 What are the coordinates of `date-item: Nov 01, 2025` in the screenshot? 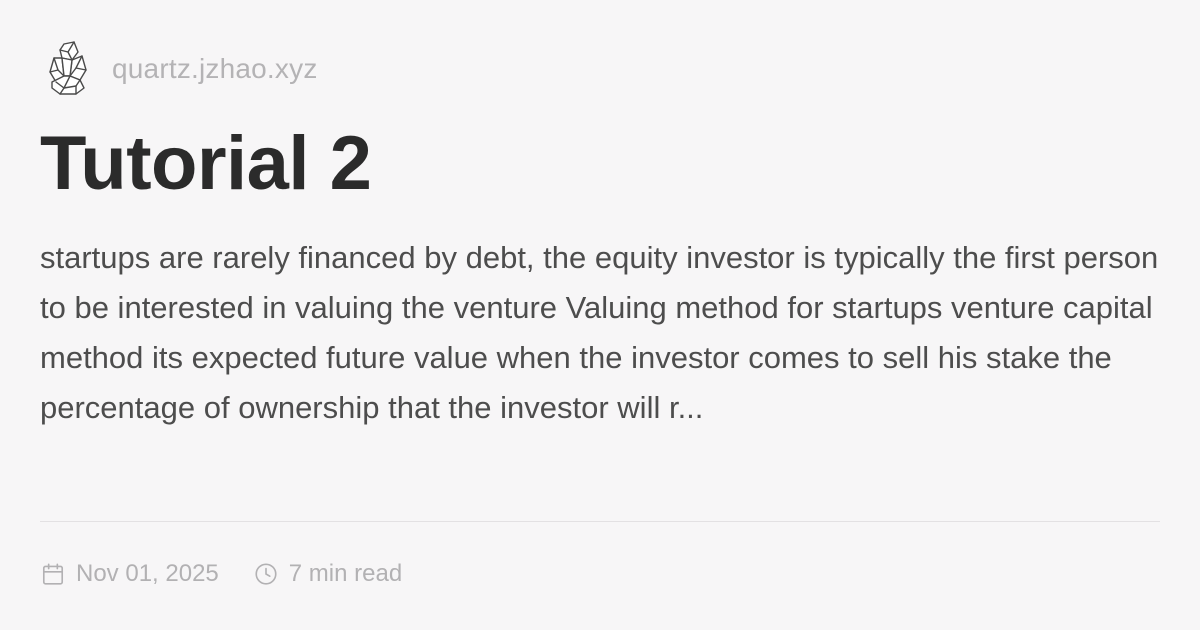 It's located at (129, 574).